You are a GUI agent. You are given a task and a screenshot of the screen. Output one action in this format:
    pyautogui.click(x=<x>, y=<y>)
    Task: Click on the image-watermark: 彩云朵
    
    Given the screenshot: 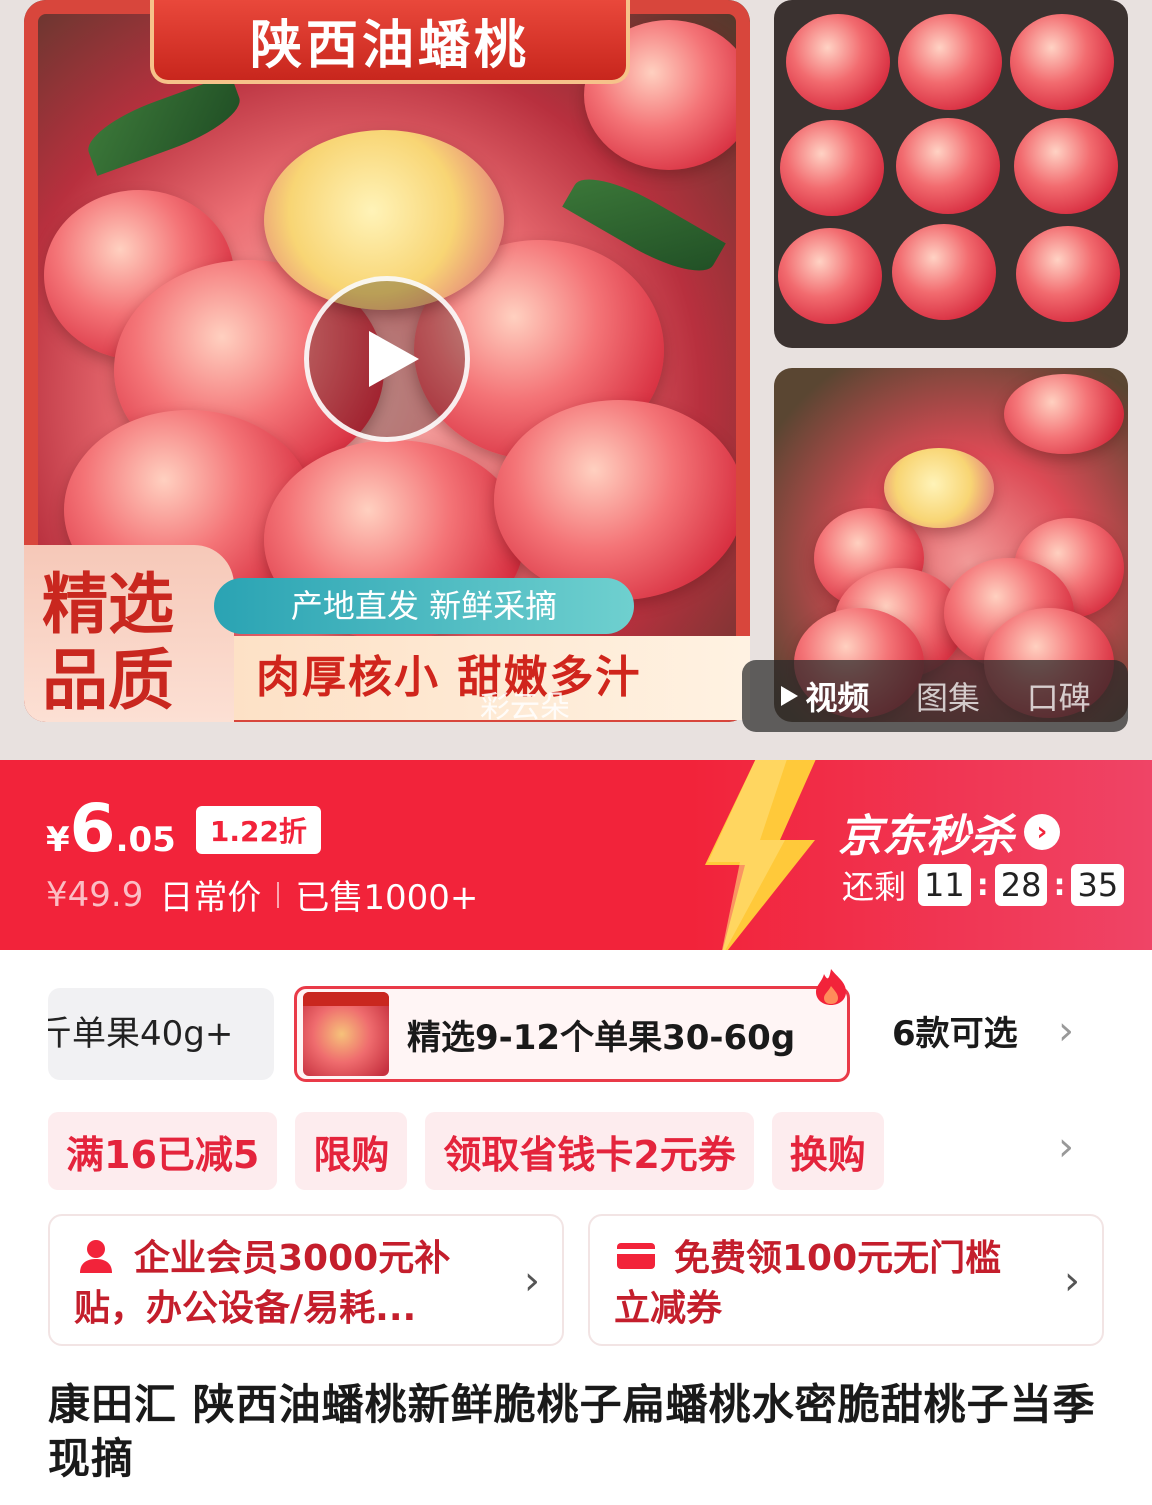 What is the action you would take?
    pyautogui.click(x=525, y=707)
    